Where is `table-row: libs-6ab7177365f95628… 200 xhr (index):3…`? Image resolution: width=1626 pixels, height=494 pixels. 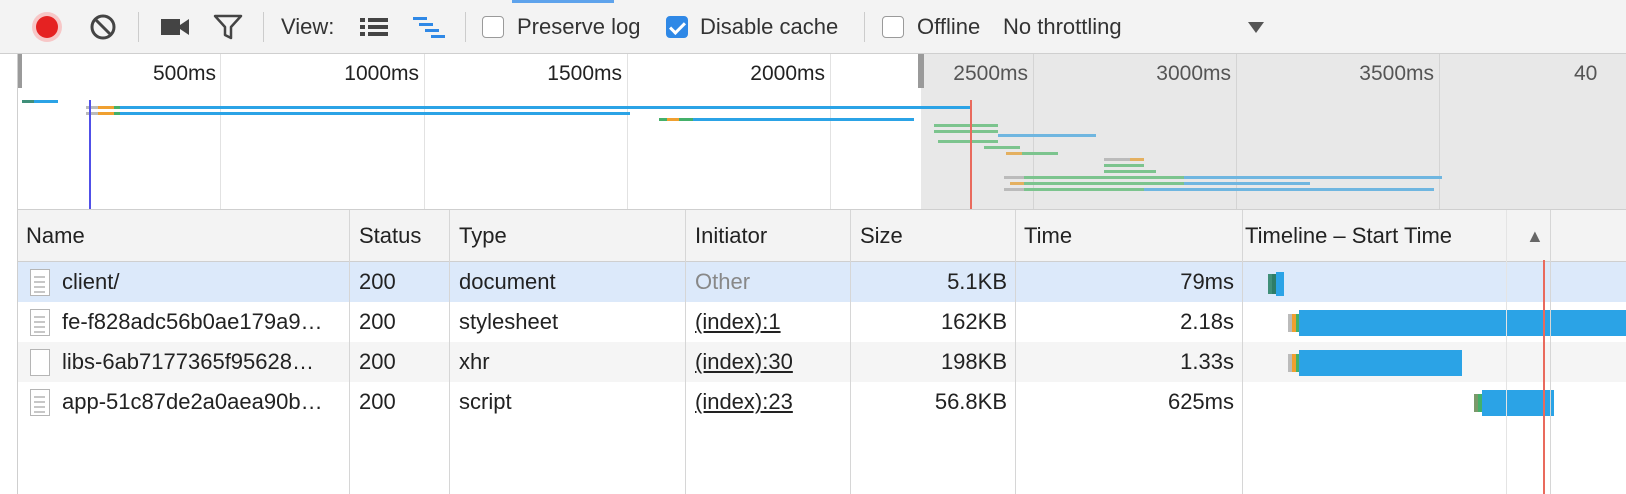
table-row: libs-6ab7177365f95628… 200 xhr (index):3… is located at coordinates (822, 362).